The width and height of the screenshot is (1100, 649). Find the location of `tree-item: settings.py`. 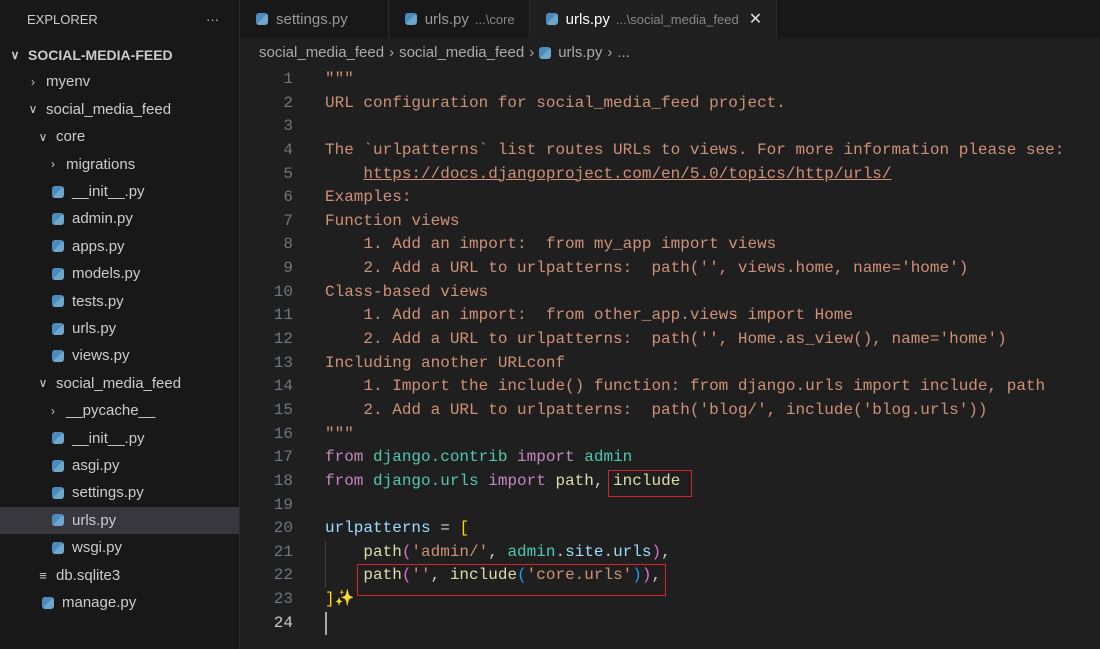

tree-item: settings.py is located at coordinates (119, 492).